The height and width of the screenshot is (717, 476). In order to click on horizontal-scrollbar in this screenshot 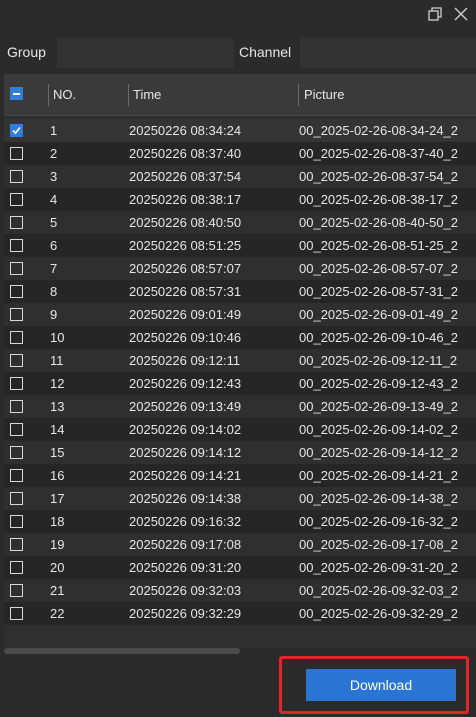, I will do `click(240, 651)`.